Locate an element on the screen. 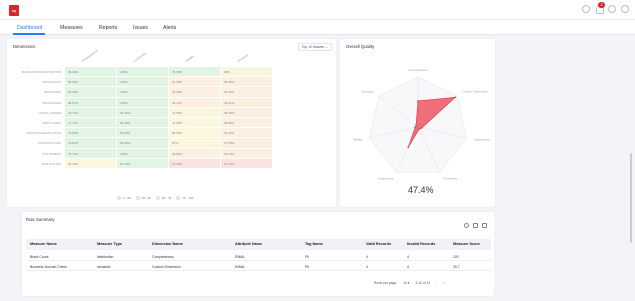  legend-item: 0 - 25 is located at coordinates (124, 198).